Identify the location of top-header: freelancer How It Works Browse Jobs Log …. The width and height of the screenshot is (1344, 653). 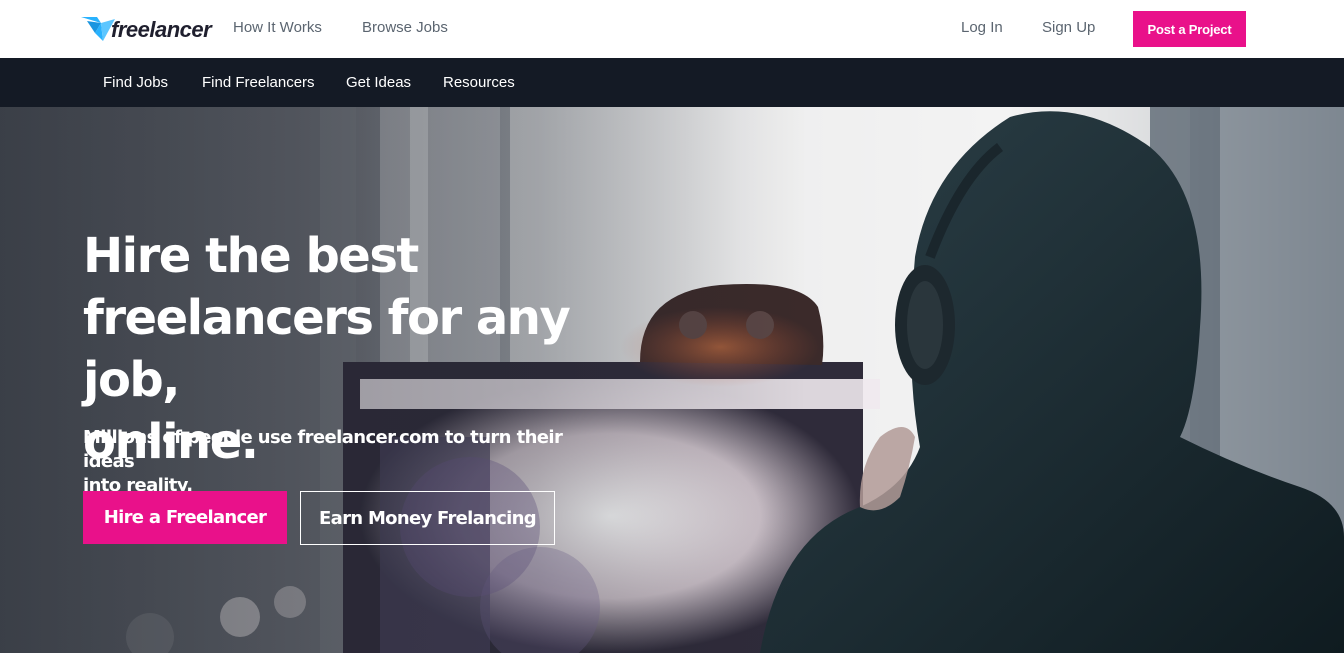
(672, 29).